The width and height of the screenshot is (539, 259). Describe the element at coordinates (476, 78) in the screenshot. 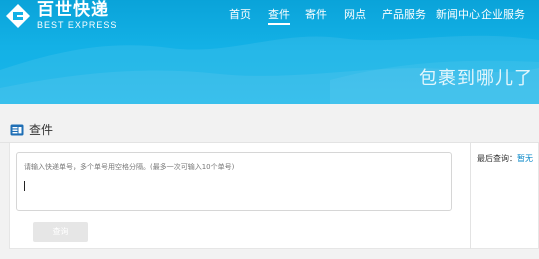

I see `banner-slogan: 包裹到哪儿了` at that location.